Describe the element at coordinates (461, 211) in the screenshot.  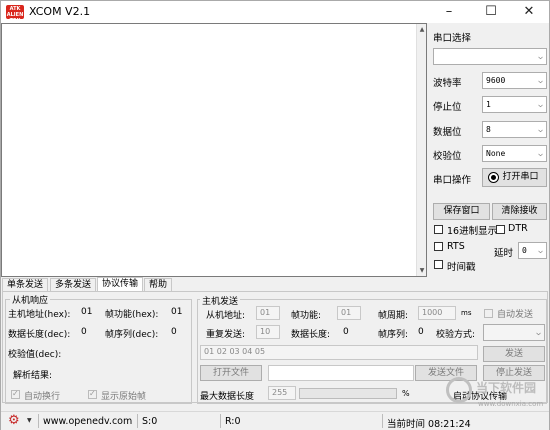
I see `save-window-button: 保存窗口` at that location.